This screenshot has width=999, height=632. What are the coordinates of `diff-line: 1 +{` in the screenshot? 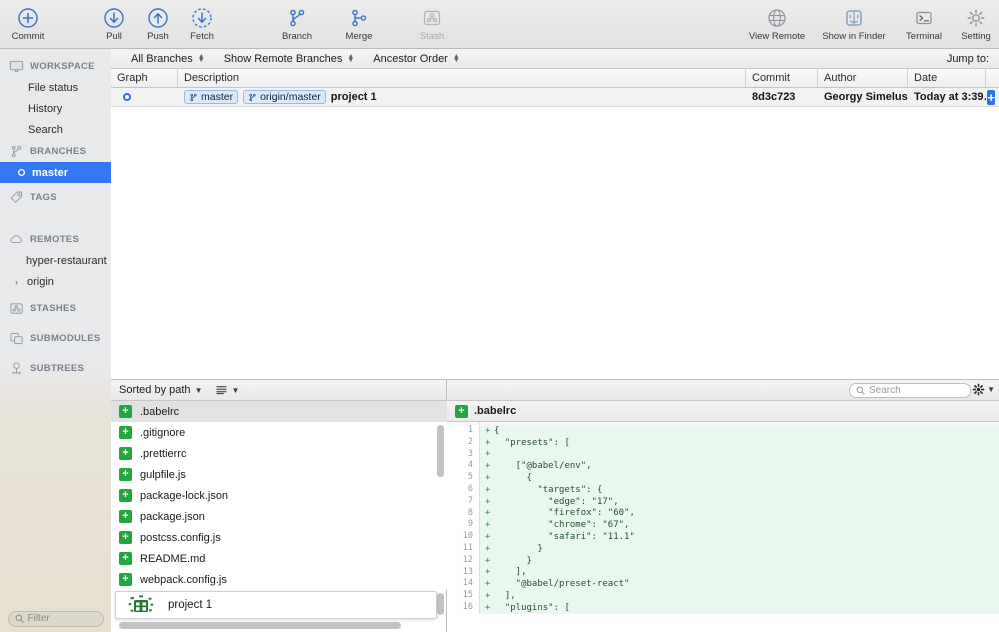 It's located at (723, 431).